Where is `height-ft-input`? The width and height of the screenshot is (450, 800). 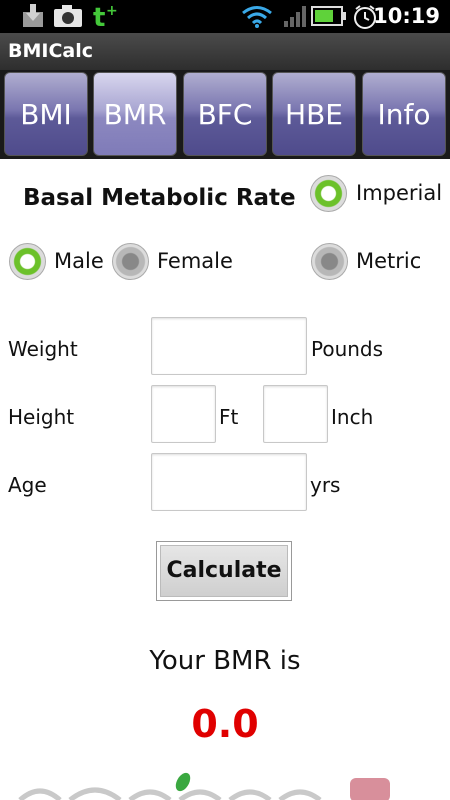 height-ft-input is located at coordinates (183, 414).